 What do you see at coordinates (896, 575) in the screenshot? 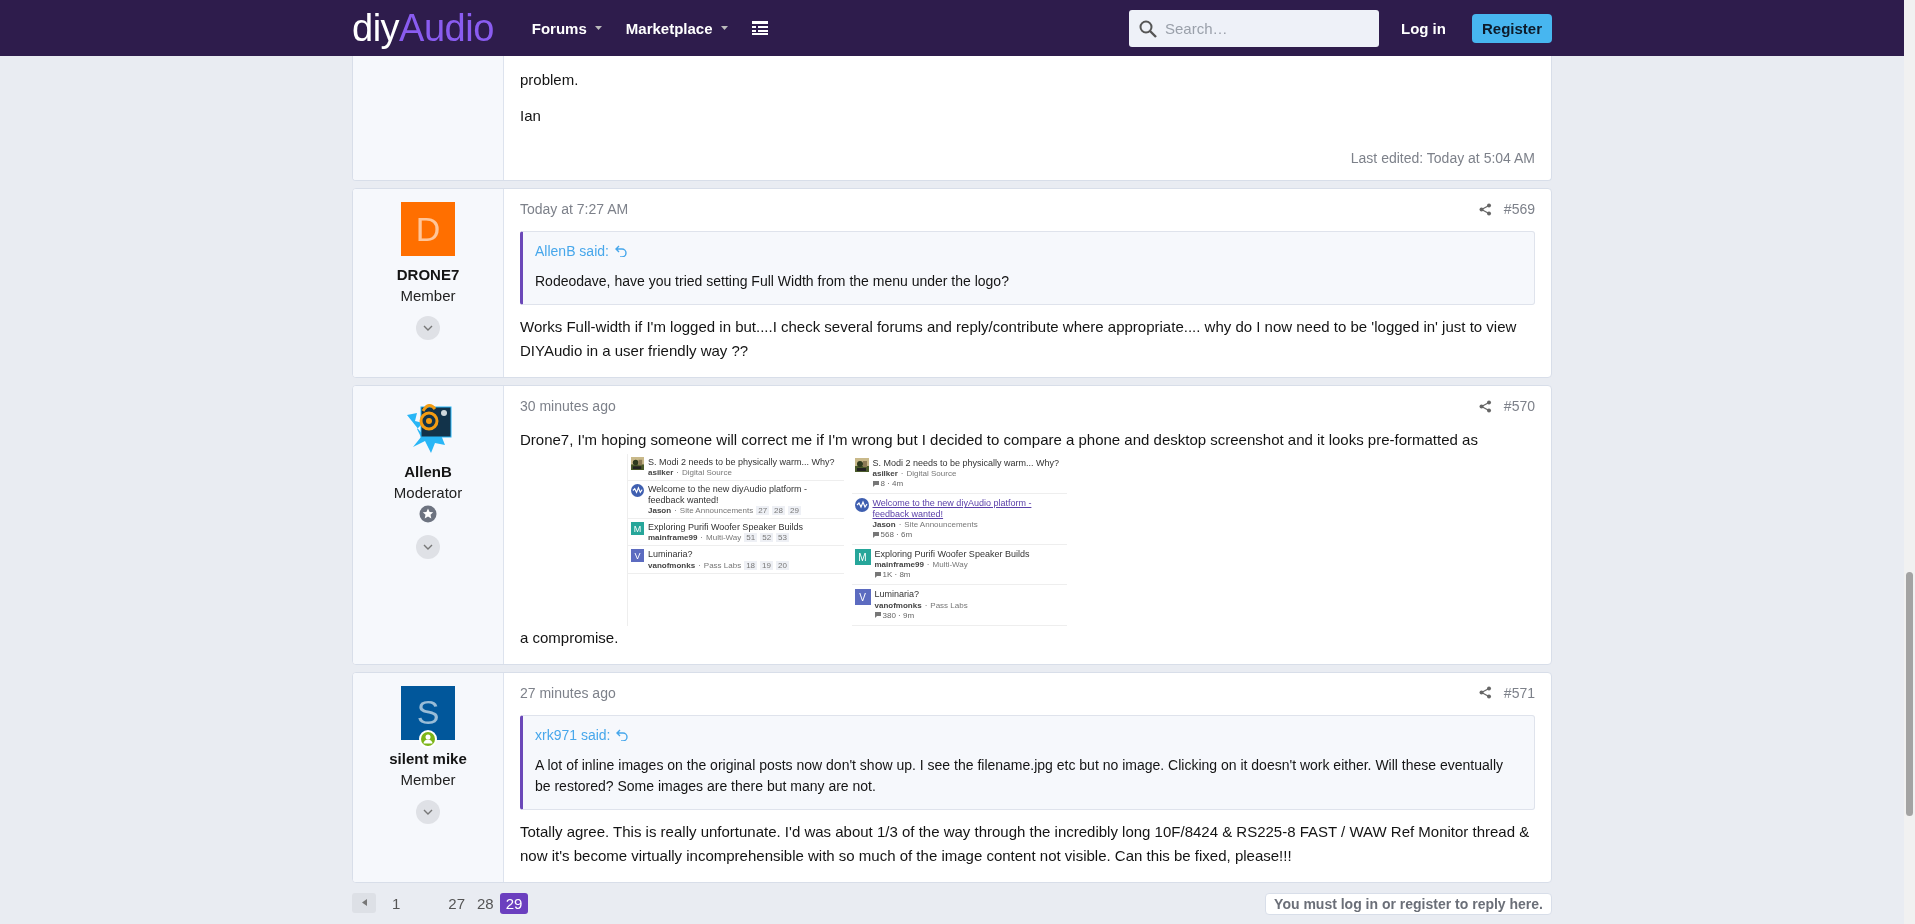
I see `thread-stats: 1K · 8m` at bounding box center [896, 575].